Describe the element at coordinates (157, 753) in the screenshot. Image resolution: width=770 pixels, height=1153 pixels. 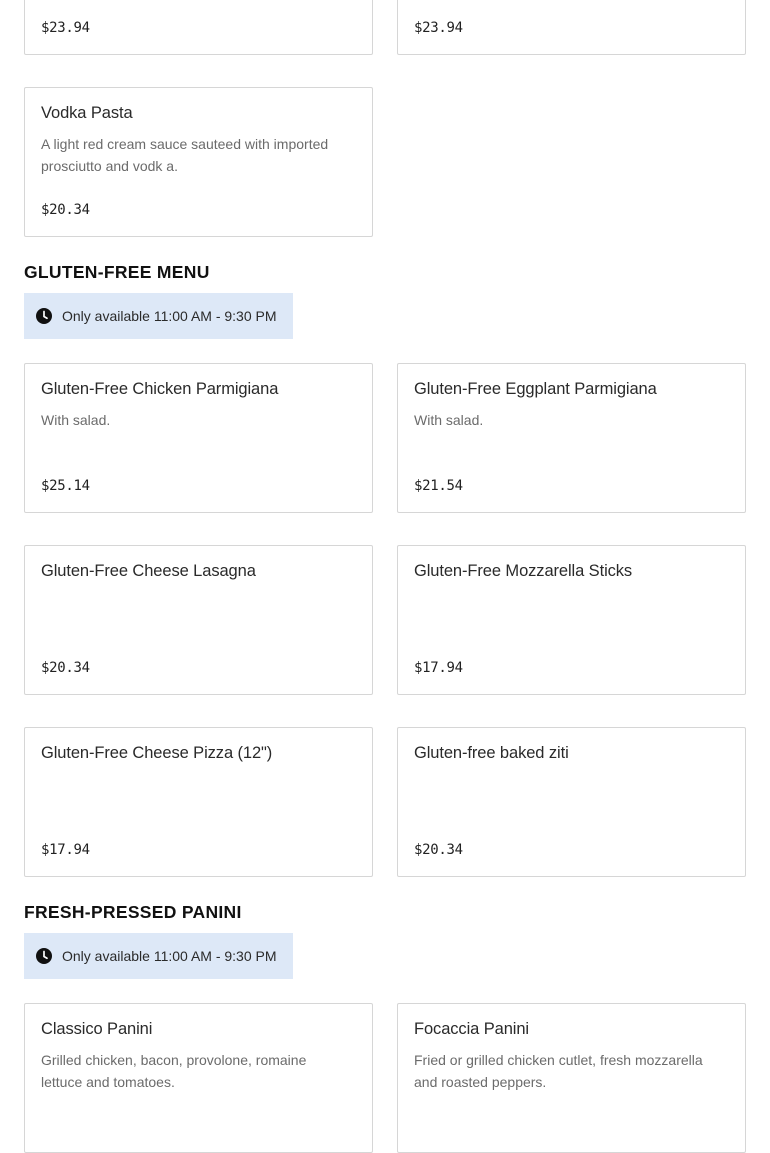
I see `item-name: Gluten-Free Cheese Pizza (12")` at that location.